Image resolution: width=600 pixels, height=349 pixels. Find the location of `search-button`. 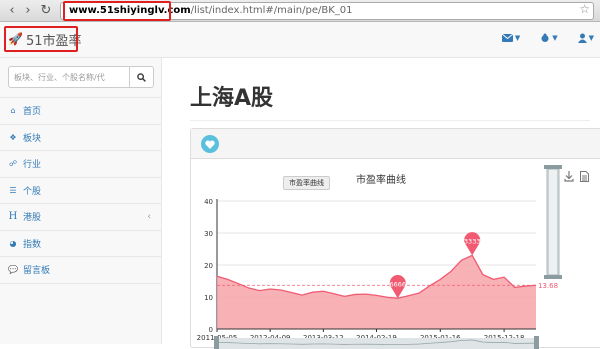

search-button is located at coordinates (142, 77).